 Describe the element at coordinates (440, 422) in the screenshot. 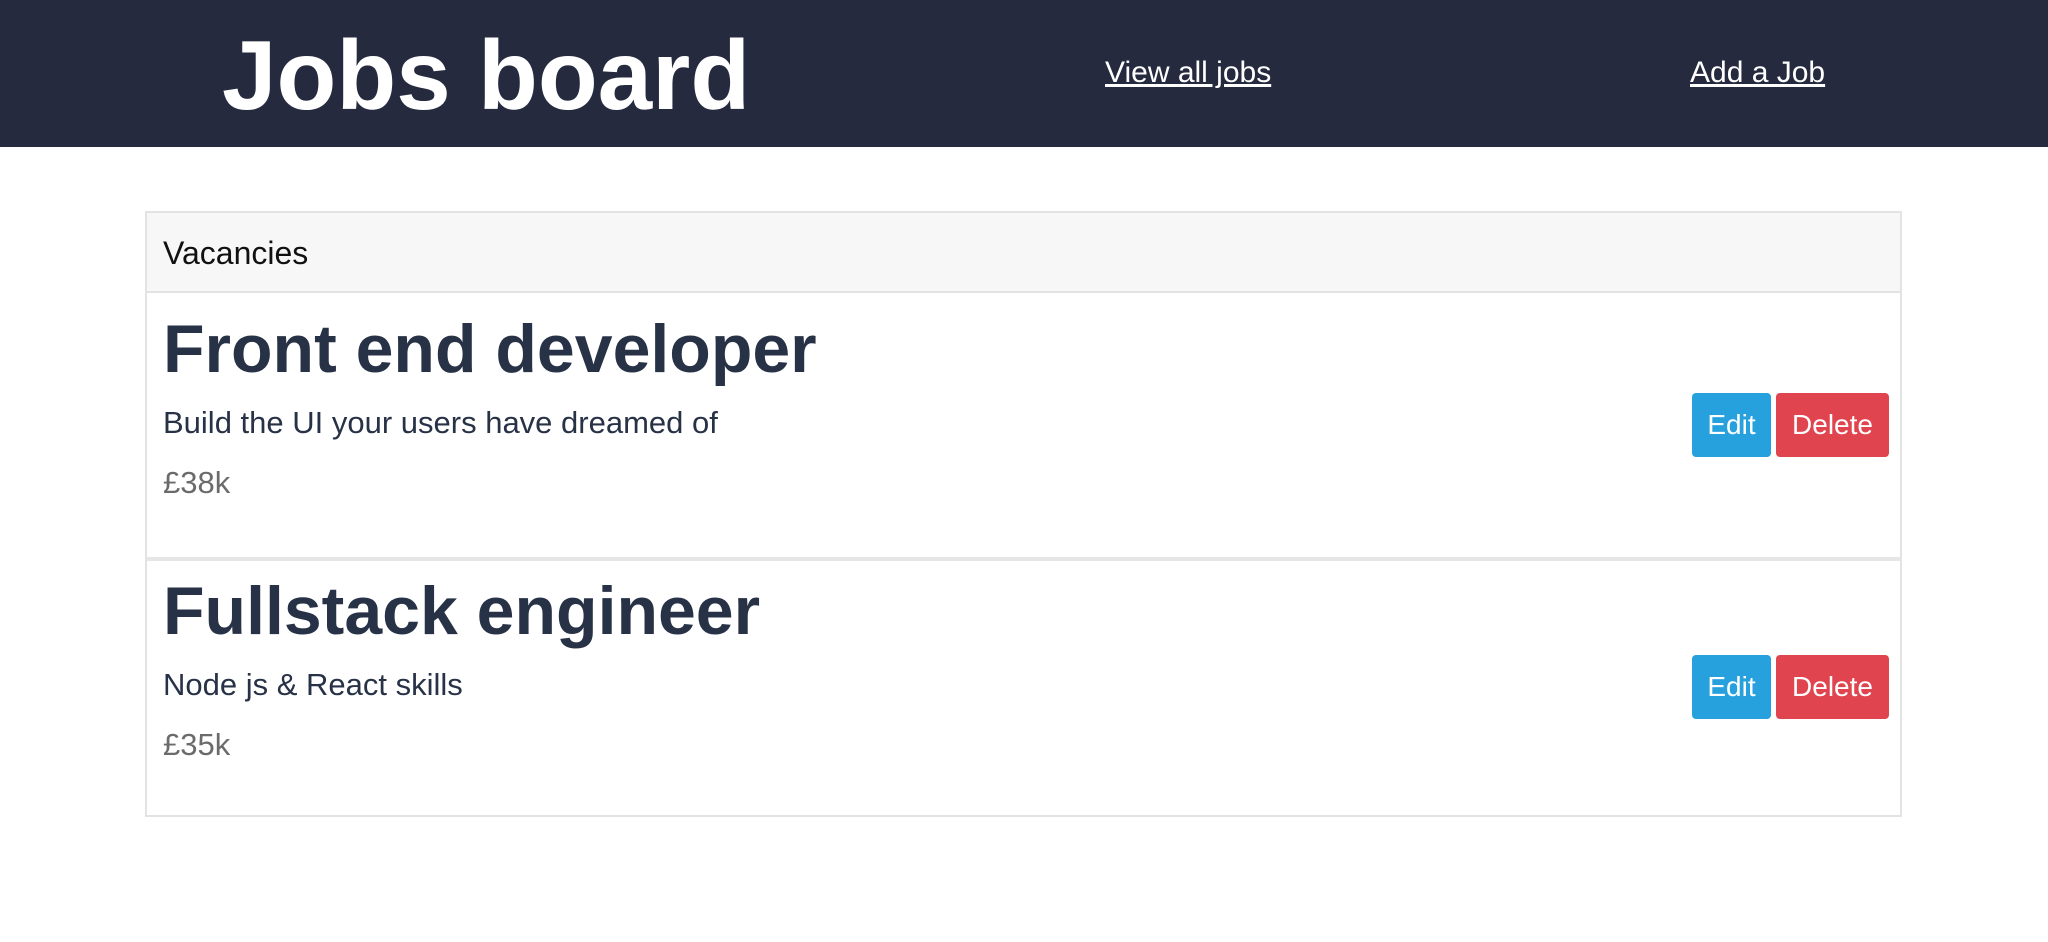

I see `job-description: Build the UI your users have dreamed of` at that location.